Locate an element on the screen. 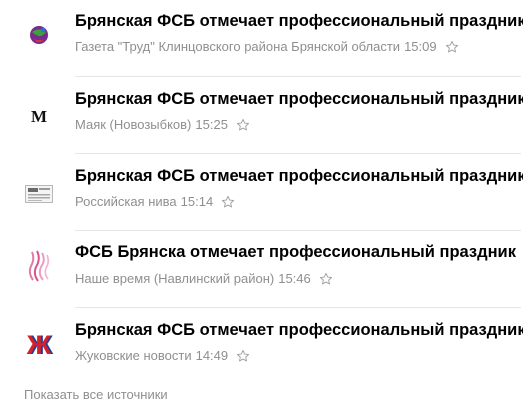 The image size is (523, 413). news-source: Наше время (Навлинский район) is located at coordinates (174, 278).